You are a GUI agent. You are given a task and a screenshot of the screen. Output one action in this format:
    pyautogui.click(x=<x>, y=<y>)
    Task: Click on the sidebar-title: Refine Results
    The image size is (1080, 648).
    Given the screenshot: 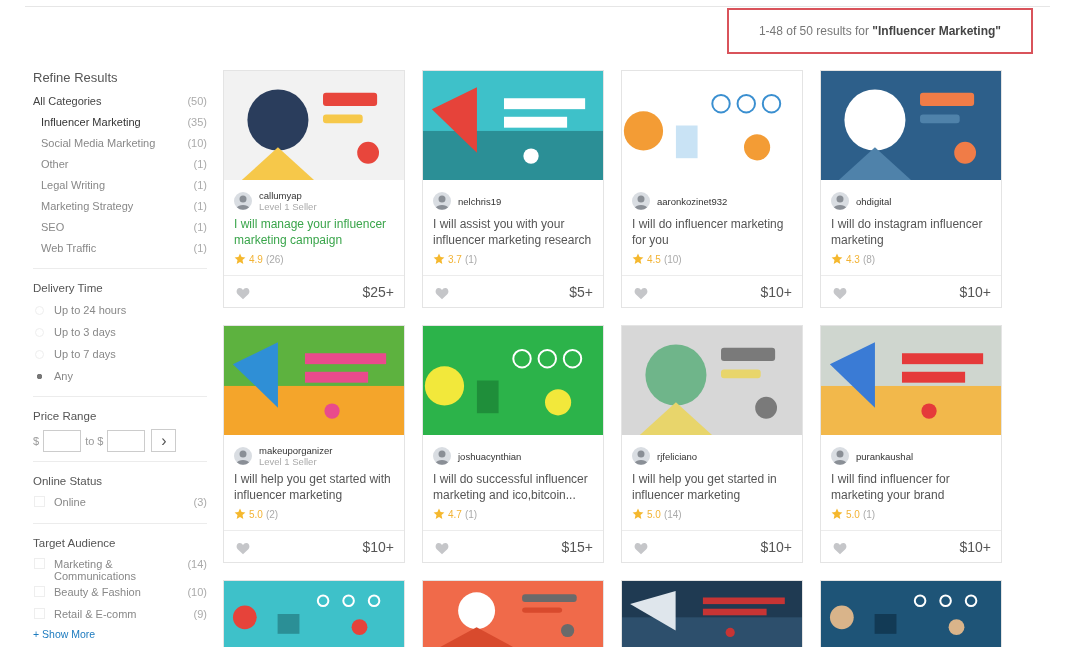 What is the action you would take?
    pyautogui.click(x=76, y=77)
    